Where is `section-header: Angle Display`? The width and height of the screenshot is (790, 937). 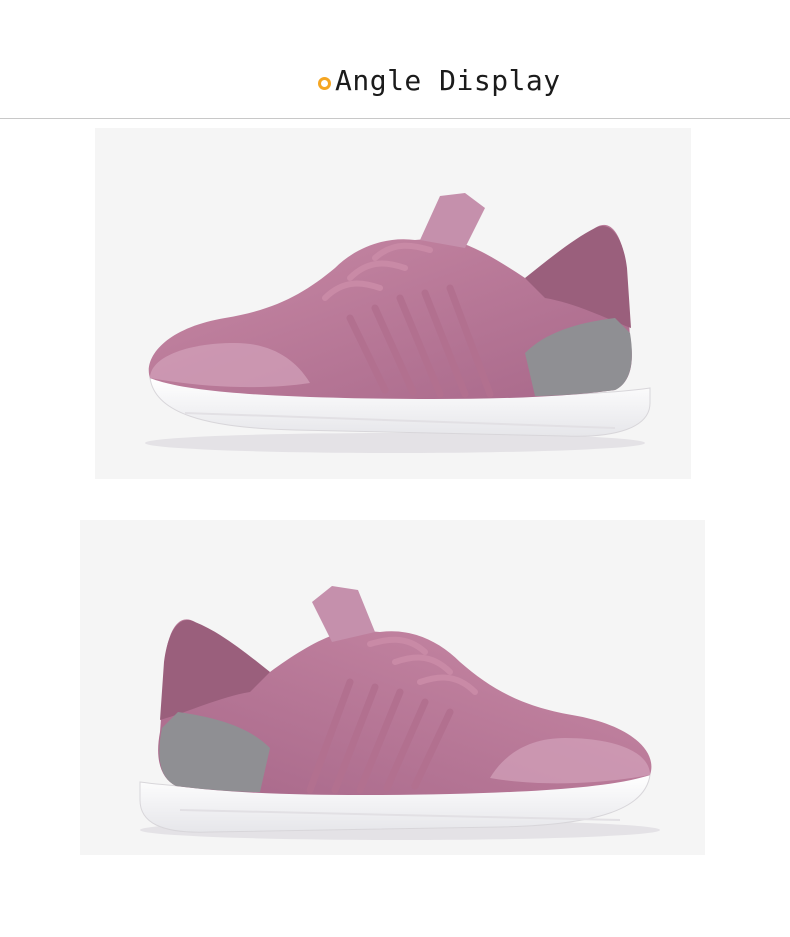 section-header: Angle Display is located at coordinates (395, 59).